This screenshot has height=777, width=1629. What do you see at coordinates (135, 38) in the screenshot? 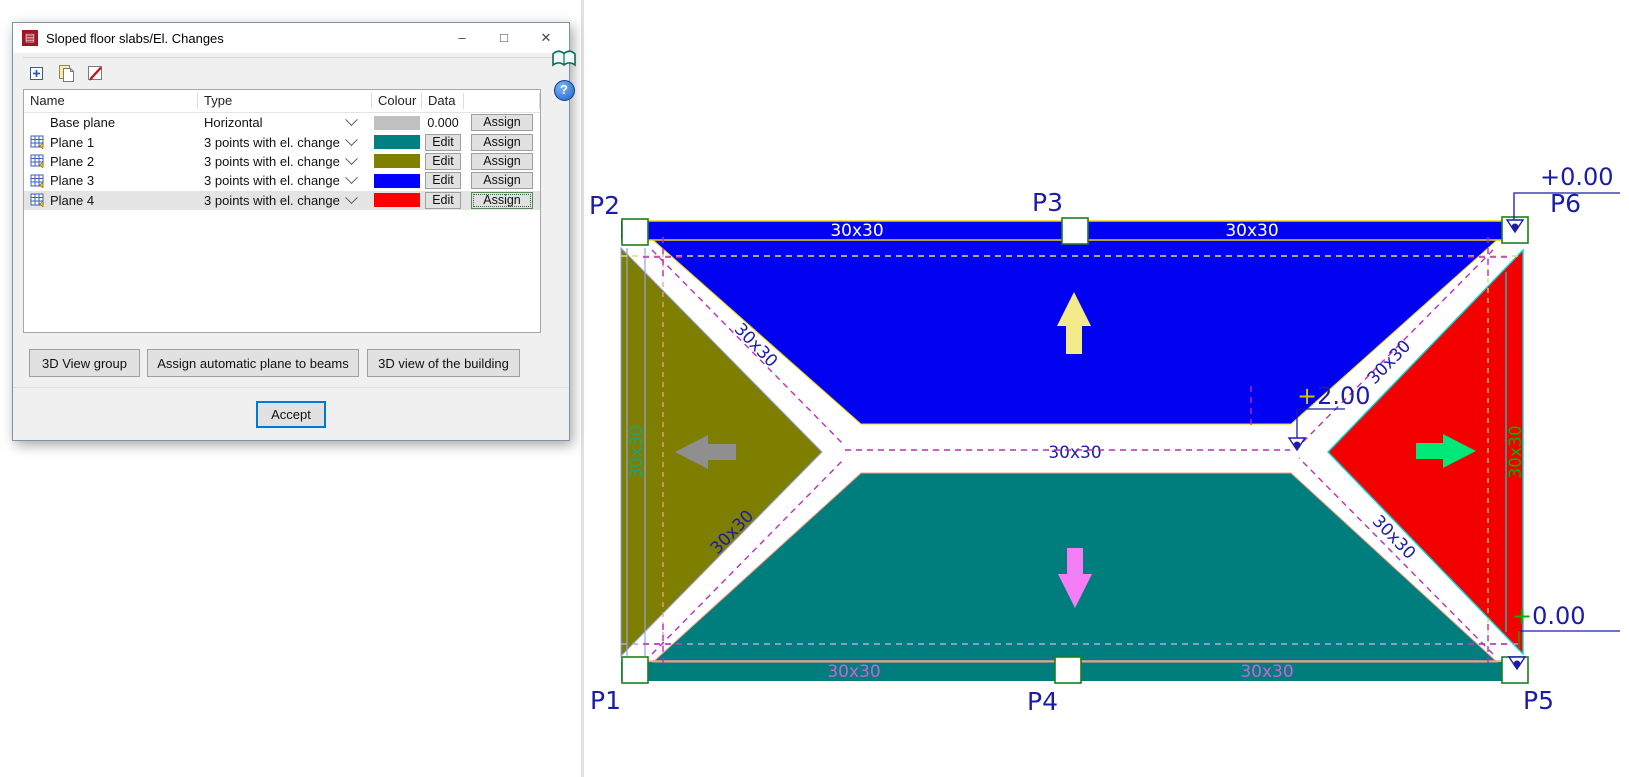
I see `dialog-title: Sloped floor slabs/El. Changes` at bounding box center [135, 38].